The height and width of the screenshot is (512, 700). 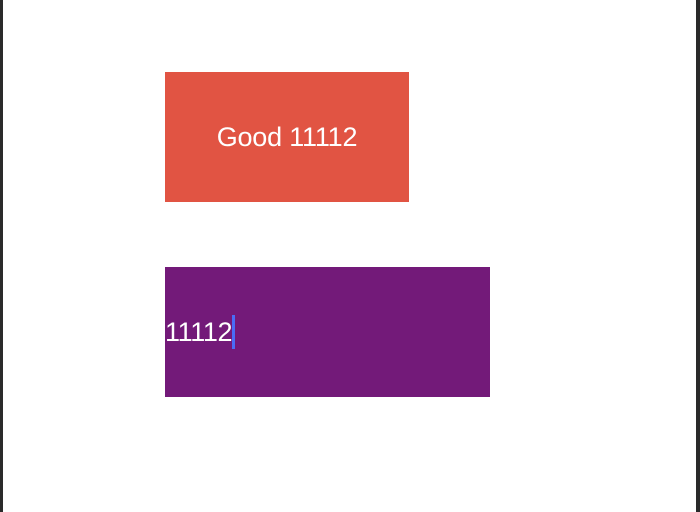 I want to click on text-field-value: 11112, so click(x=199, y=332).